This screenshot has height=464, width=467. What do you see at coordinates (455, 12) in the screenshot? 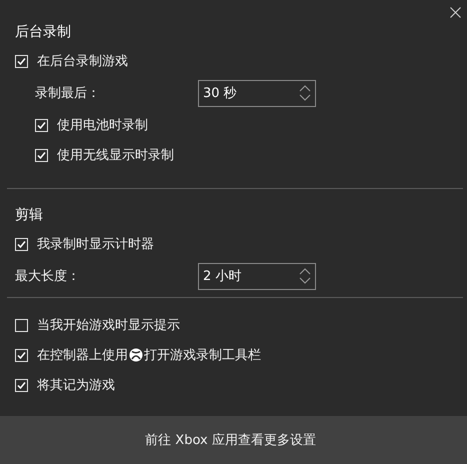
I see `close-icon` at bounding box center [455, 12].